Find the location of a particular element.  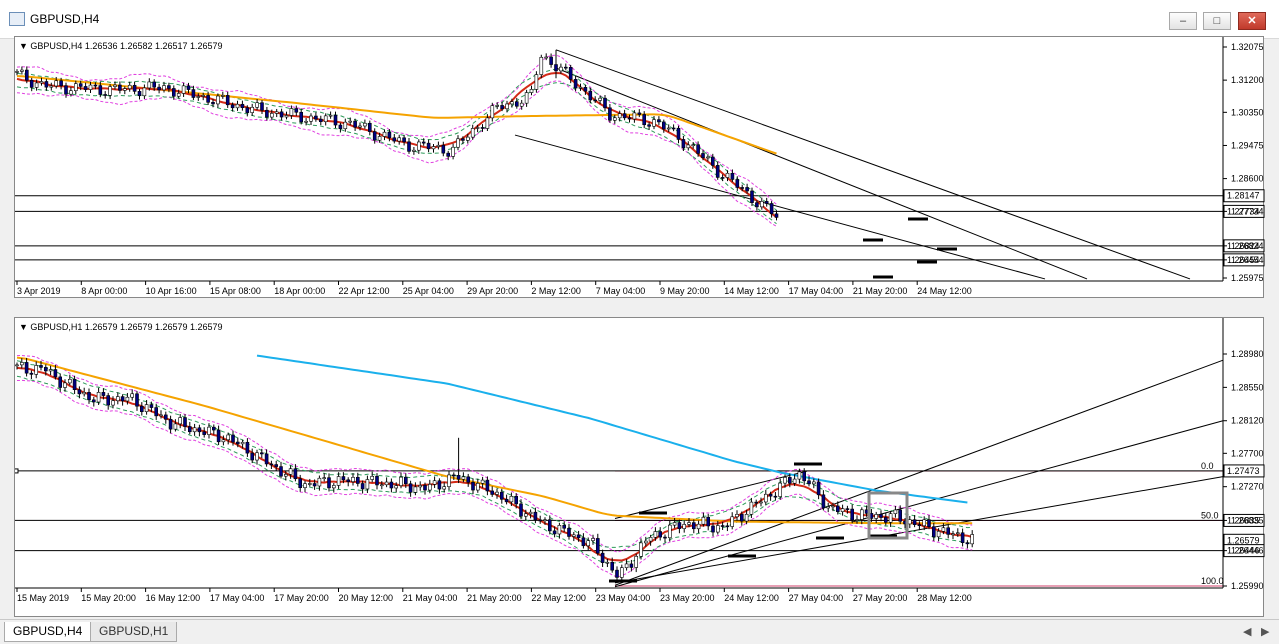

tab-scroll-left-icon: ◀ is located at coordinates (1247, 631).